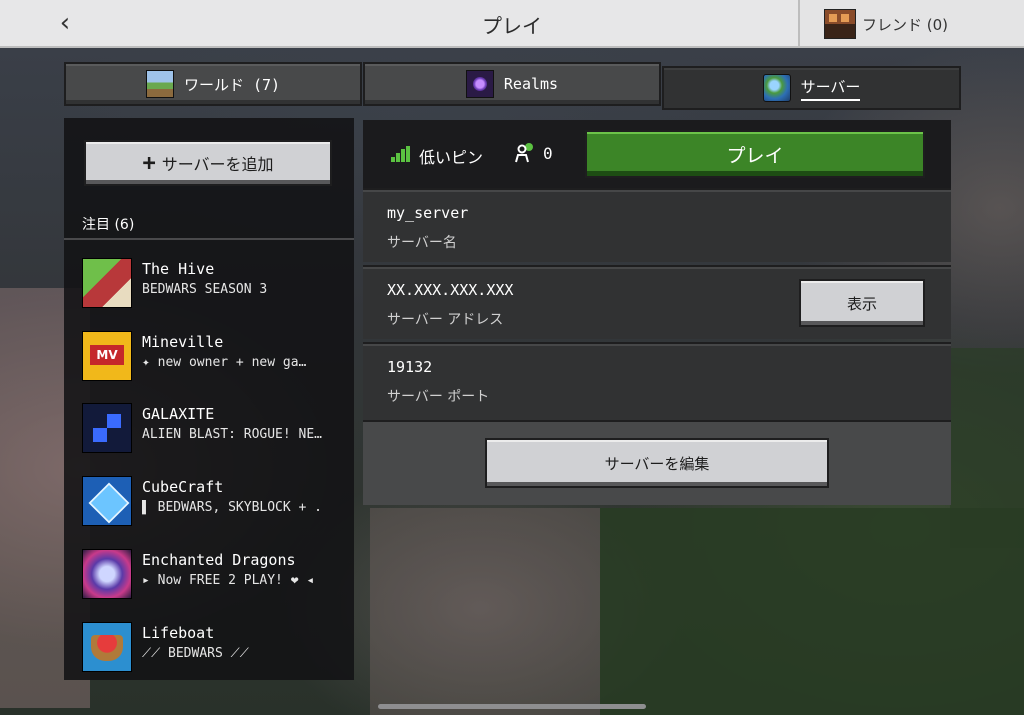  Describe the element at coordinates (548, 153) in the screenshot. I see `player-count: 0` at that location.